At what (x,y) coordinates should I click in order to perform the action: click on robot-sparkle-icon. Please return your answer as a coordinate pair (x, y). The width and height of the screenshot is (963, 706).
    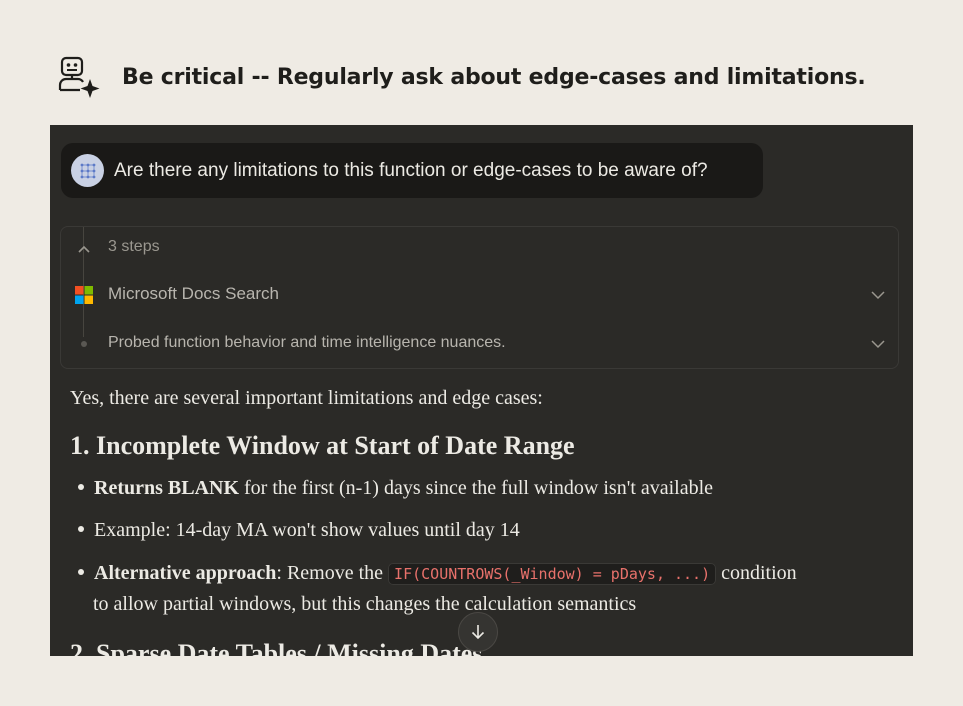
    Looking at the image, I should click on (79, 77).